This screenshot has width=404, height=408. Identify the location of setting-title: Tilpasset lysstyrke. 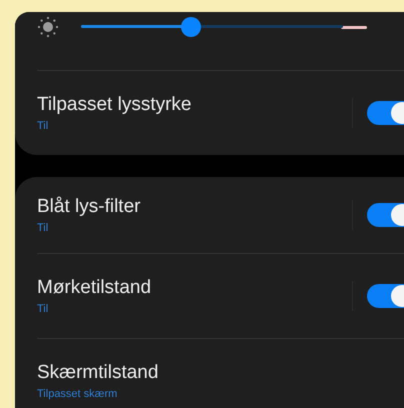
(114, 105).